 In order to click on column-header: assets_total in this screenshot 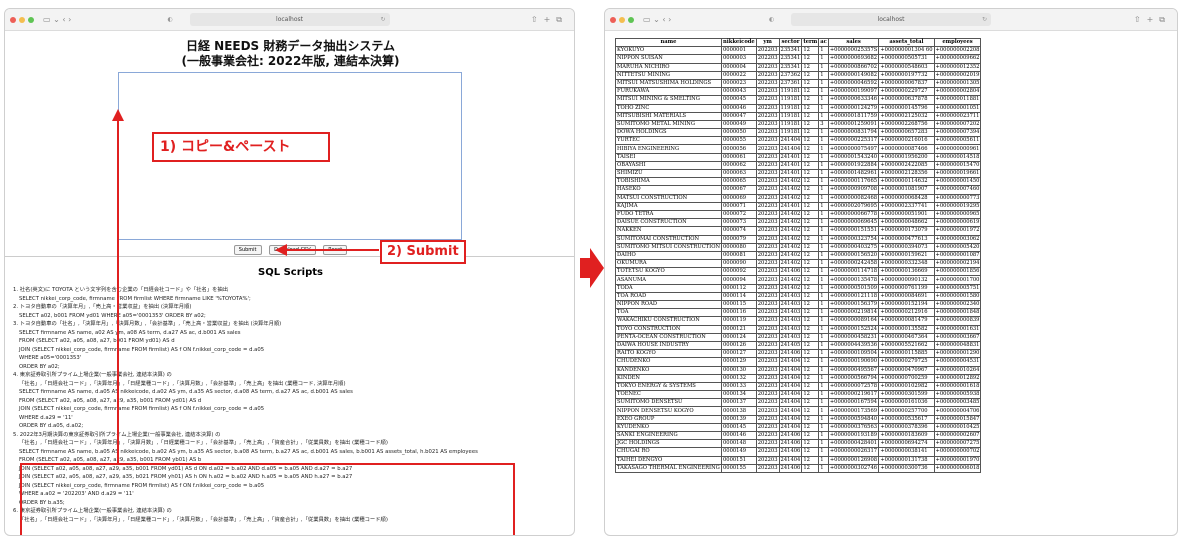, I will do `click(906, 42)`.